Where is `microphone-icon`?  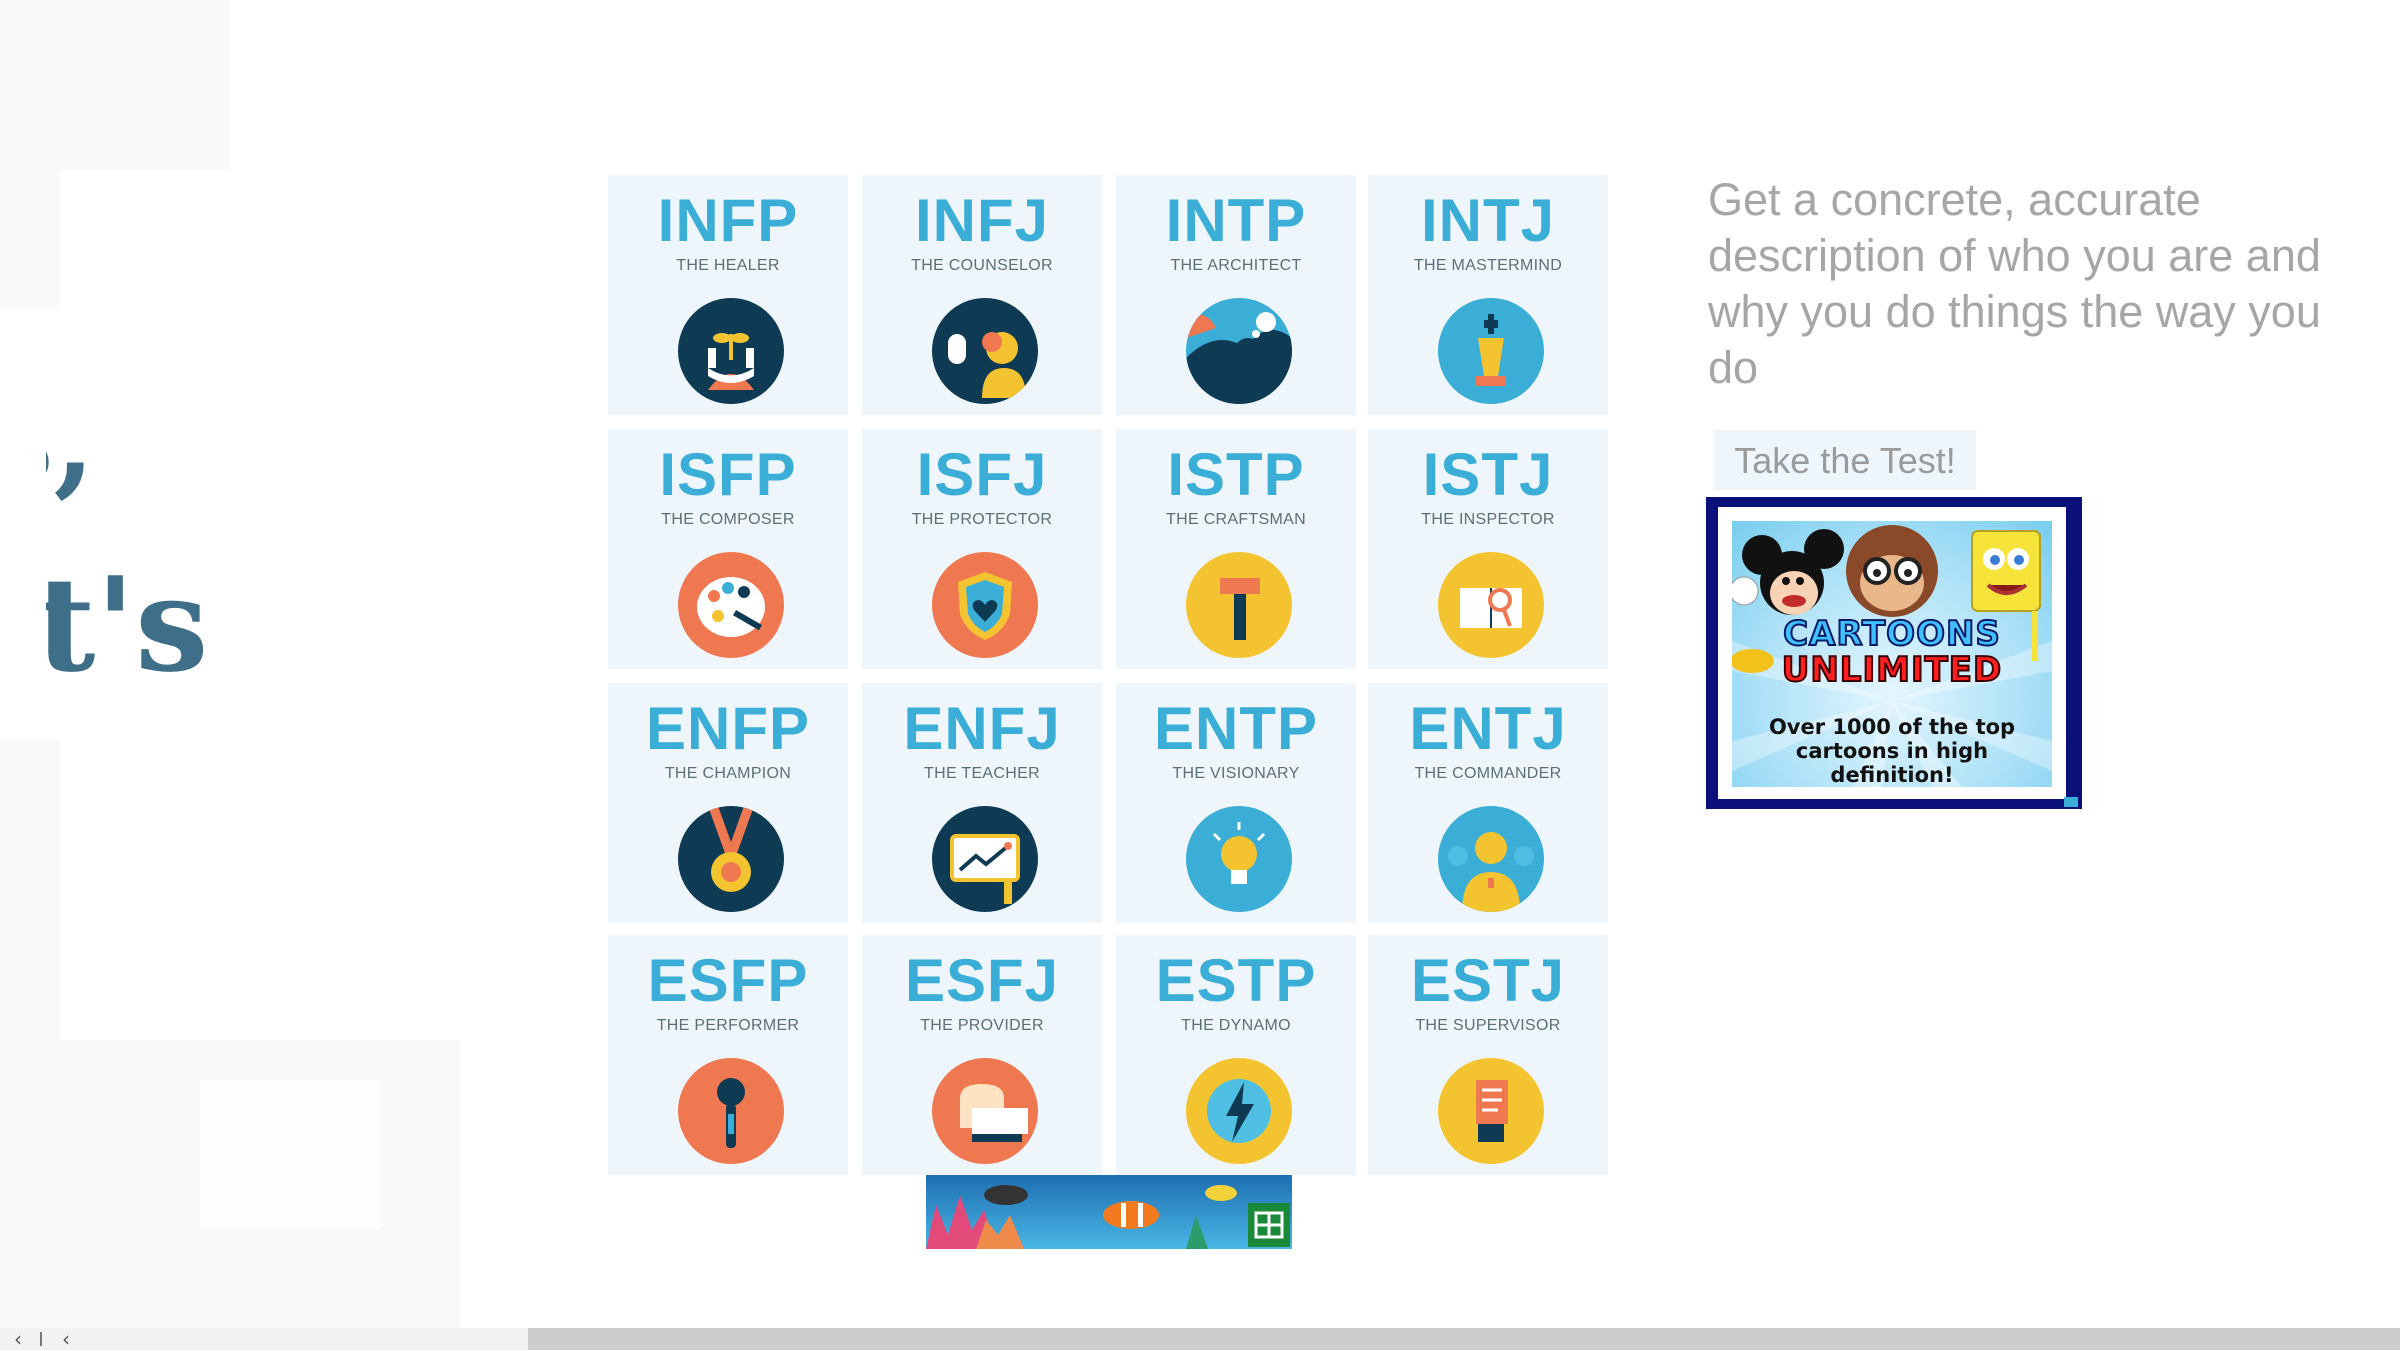 microphone-icon is located at coordinates (731, 1111).